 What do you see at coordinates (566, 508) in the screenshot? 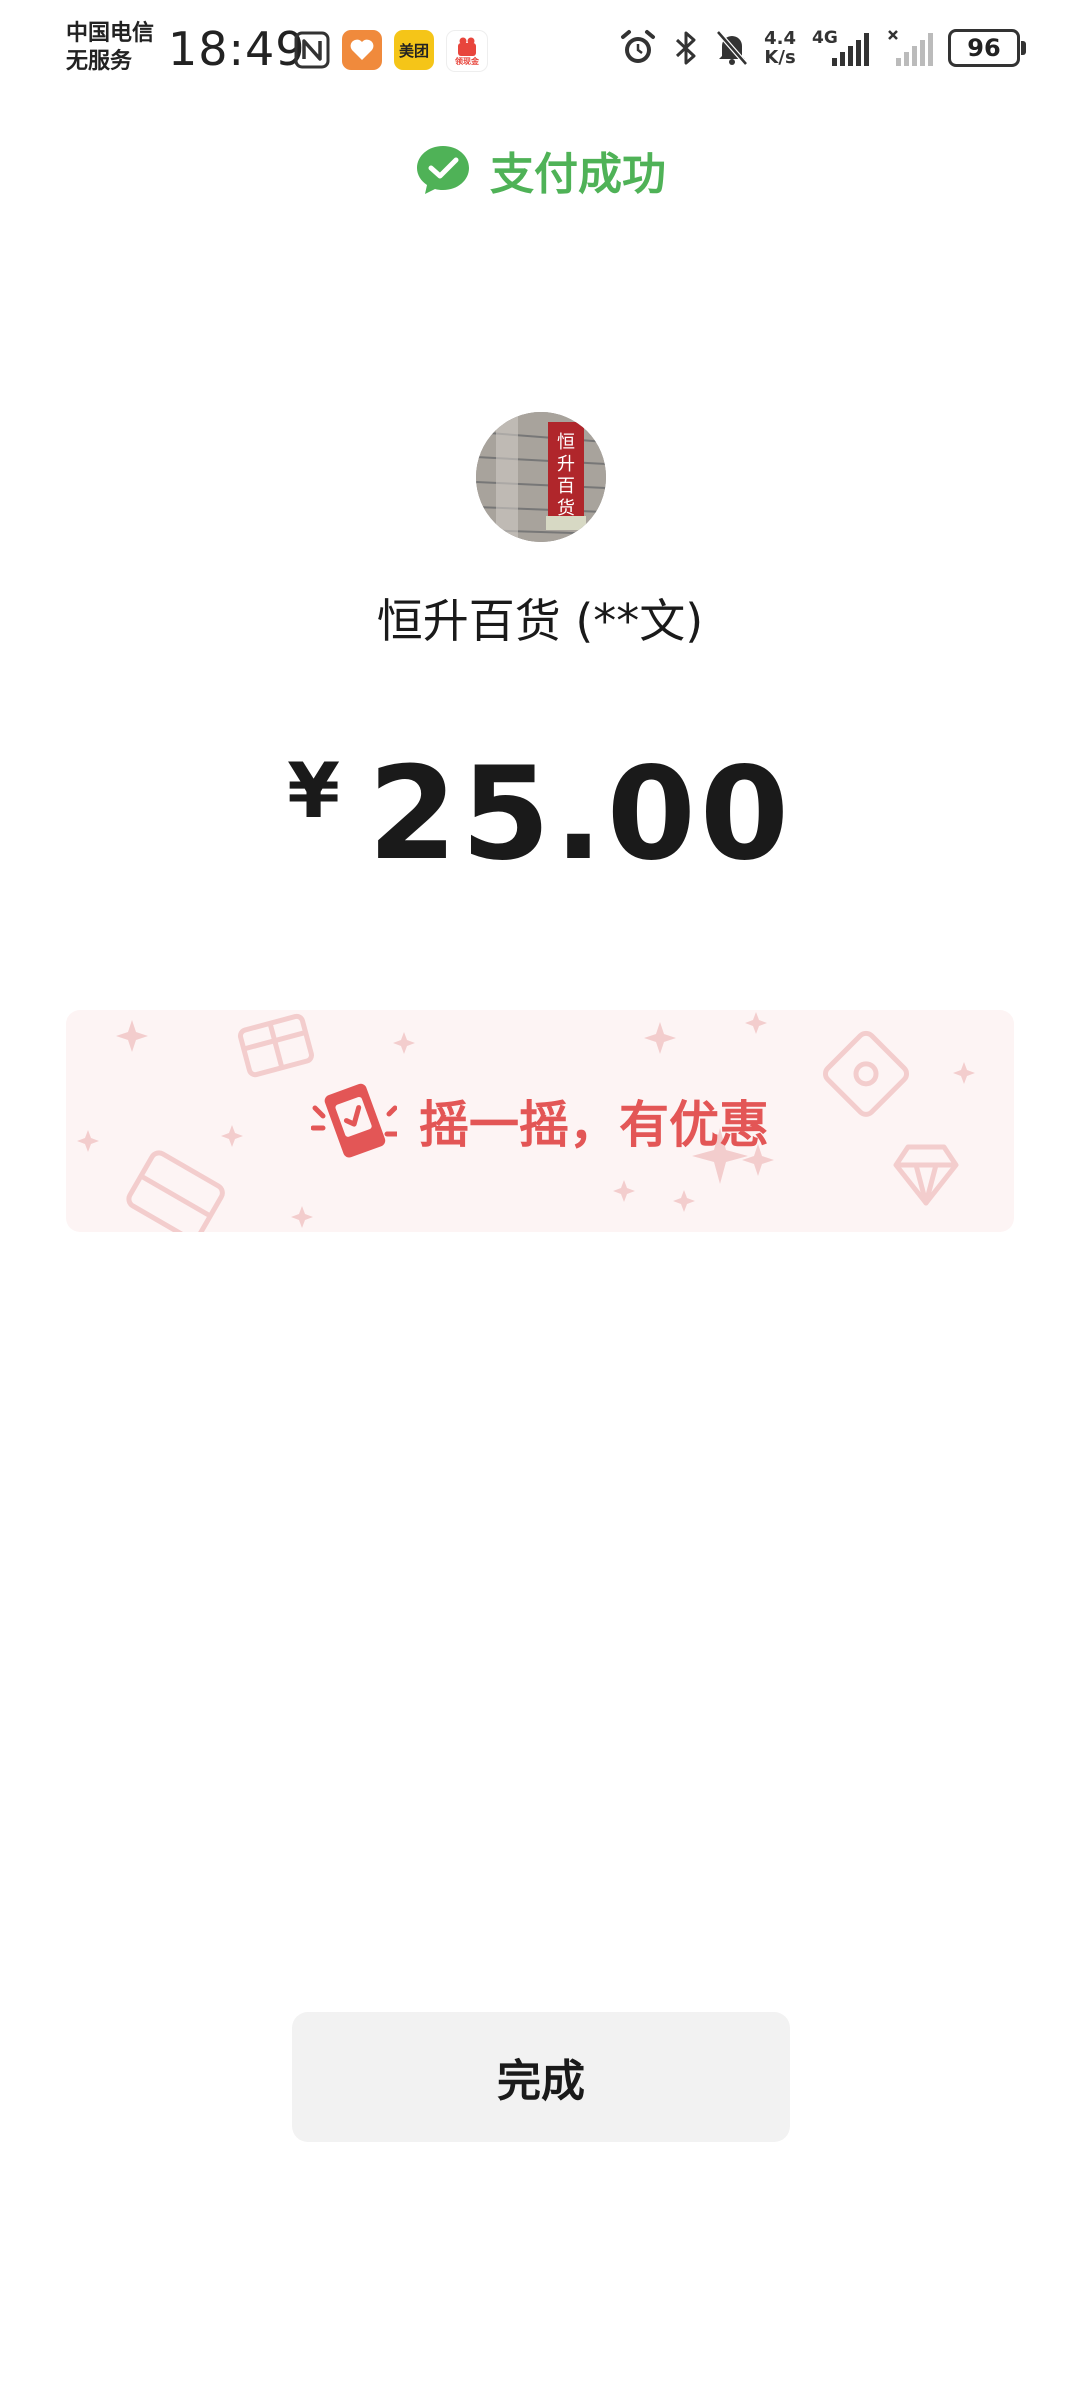
I see `sign-char-4: 货` at bounding box center [566, 508].